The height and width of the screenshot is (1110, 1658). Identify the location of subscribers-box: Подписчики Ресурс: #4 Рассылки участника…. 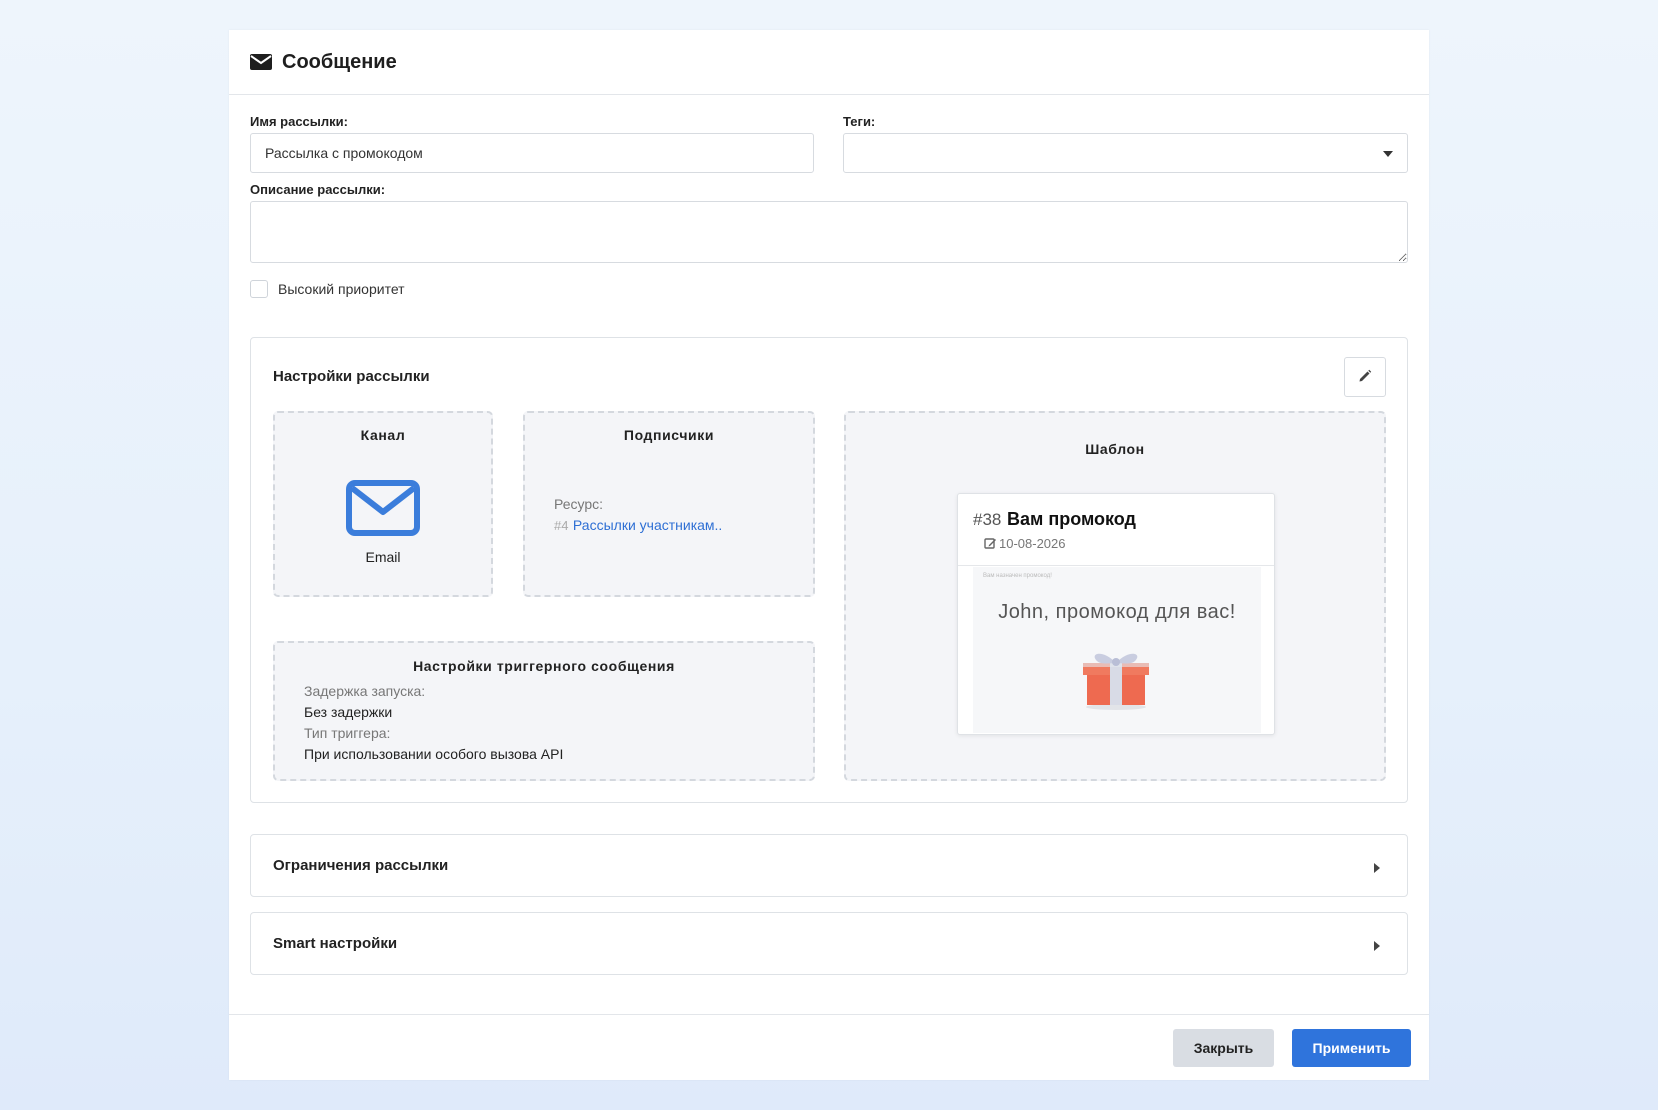
(669, 504).